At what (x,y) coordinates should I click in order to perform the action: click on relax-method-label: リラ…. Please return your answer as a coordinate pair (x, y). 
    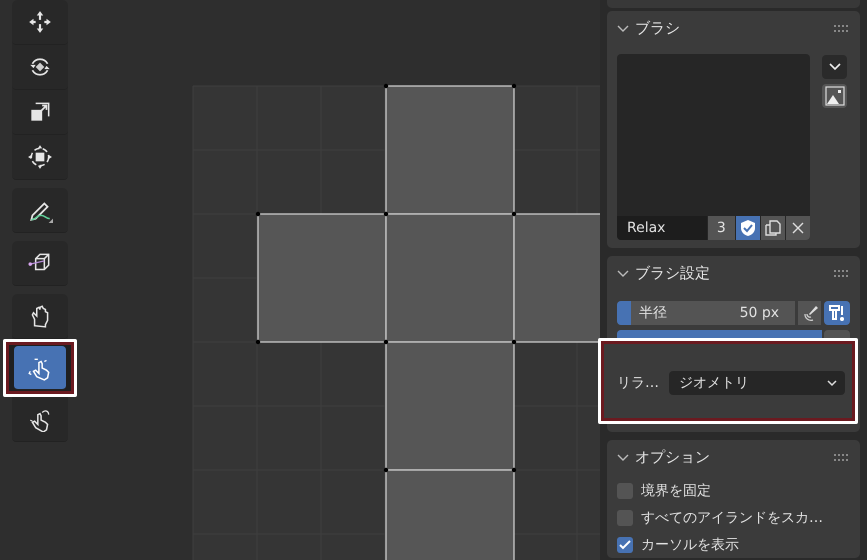
    Looking at the image, I should click on (638, 383).